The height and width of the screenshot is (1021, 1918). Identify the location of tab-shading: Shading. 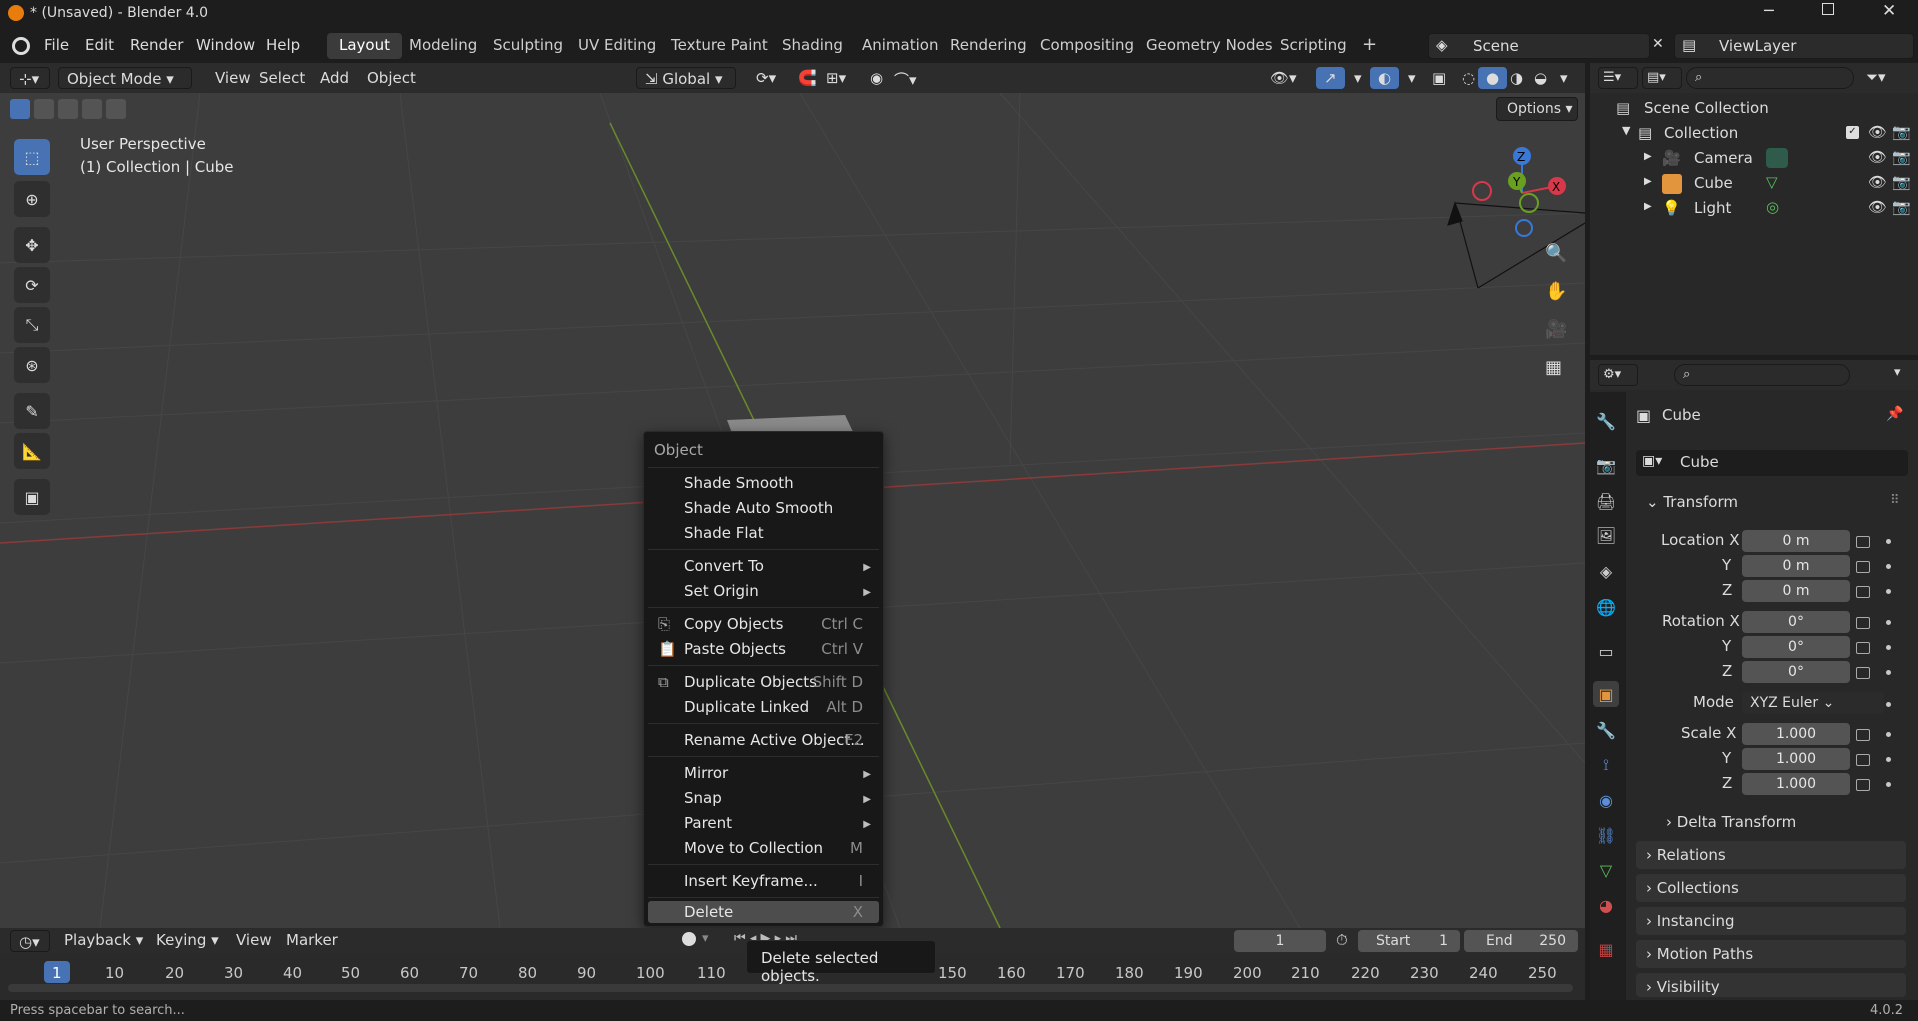
(812, 46).